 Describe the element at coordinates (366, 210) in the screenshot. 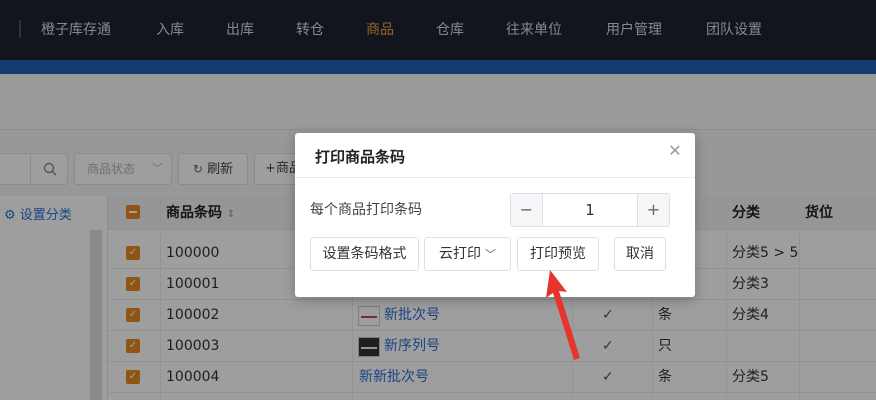

I see `copies-label: 每个商品打印条码` at that location.